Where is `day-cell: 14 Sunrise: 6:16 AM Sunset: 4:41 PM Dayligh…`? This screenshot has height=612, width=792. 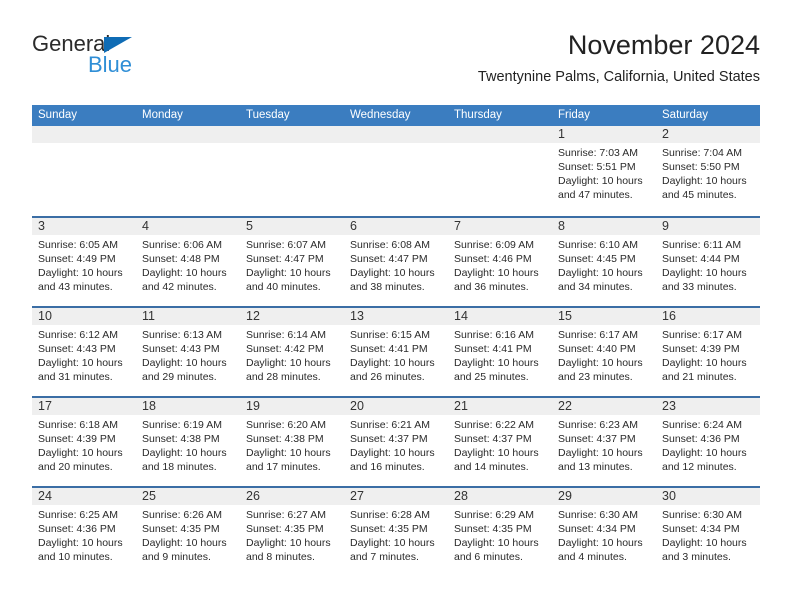 day-cell: 14 Sunrise: 6:16 AM Sunset: 4:41 PM Dayligh… is located at coordinates (500, 352).